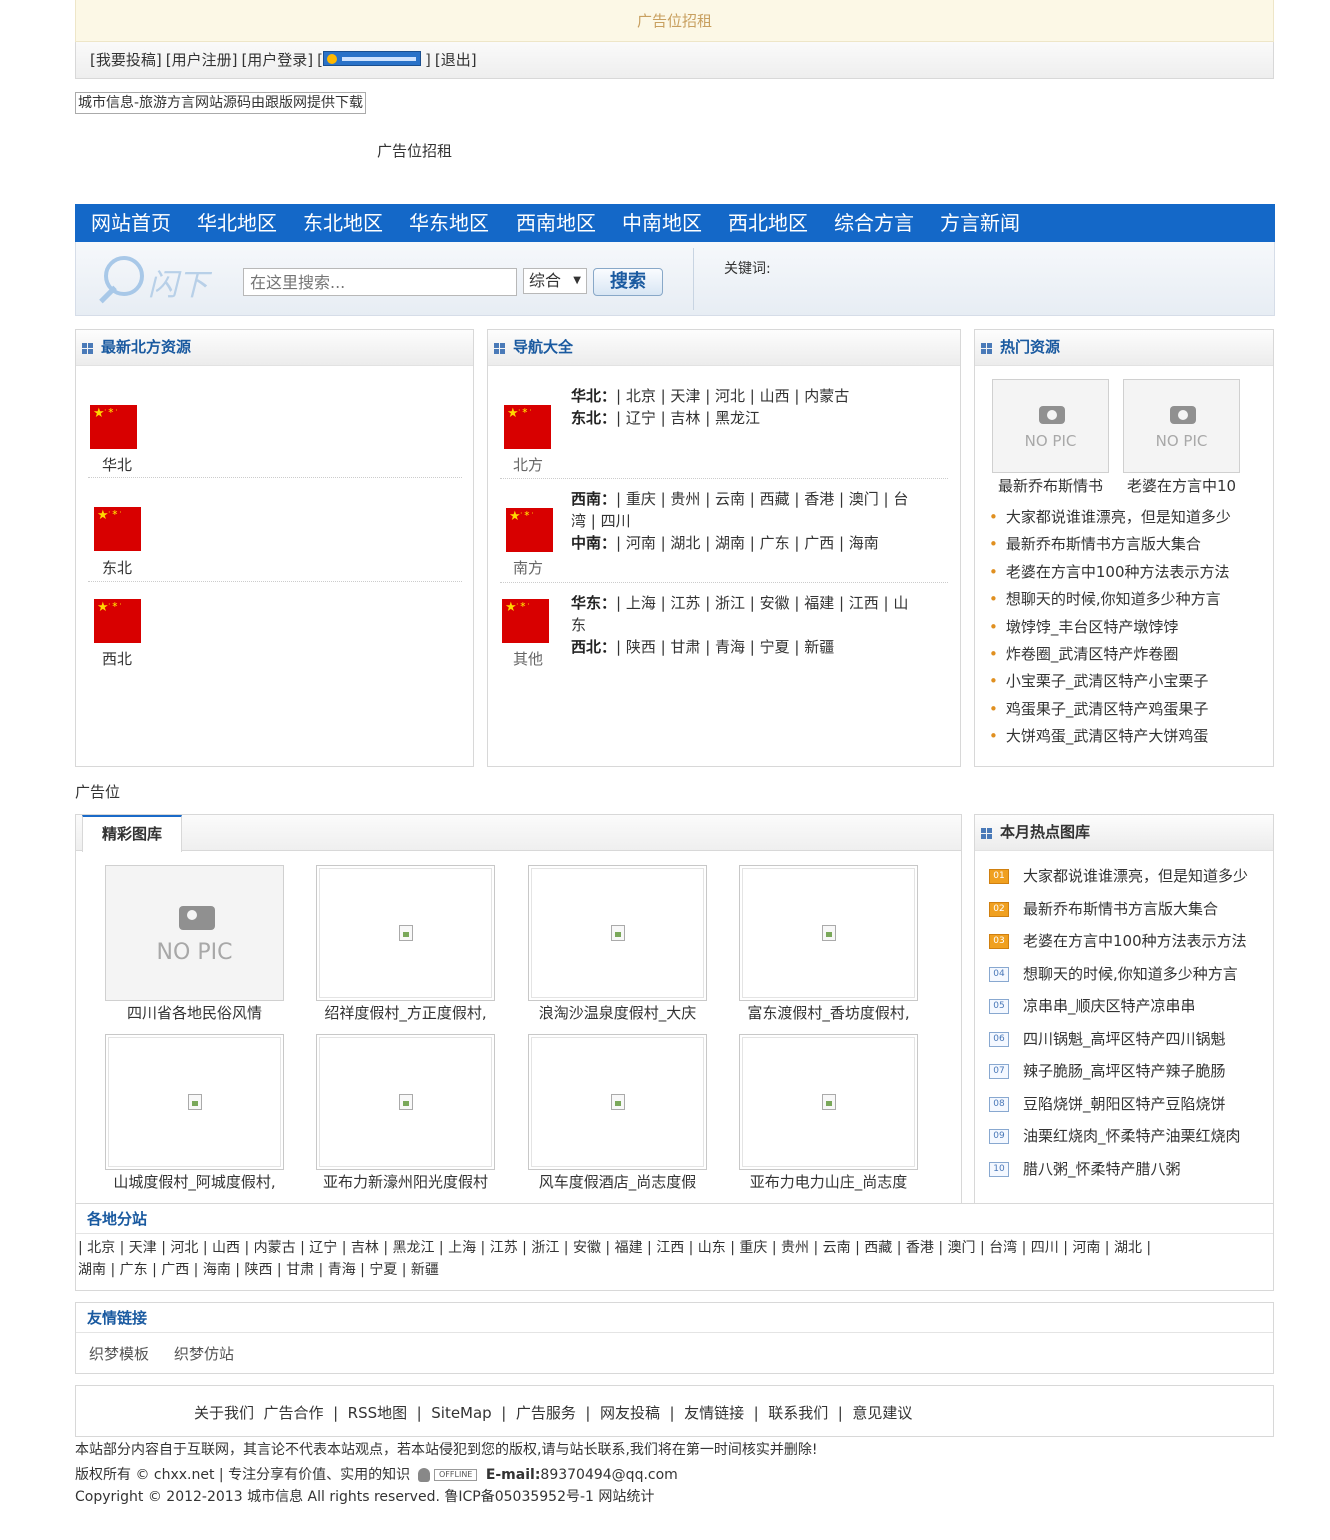  I want to click on email-link: 89370494@qq.com, so click(608, 1475).